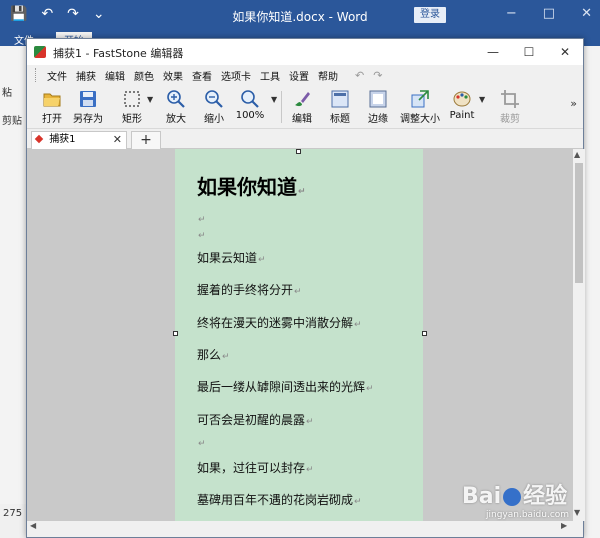 The width and height of the screenshot is (600, 538). I want to click on border-button: 边缘, so click(378, 107).